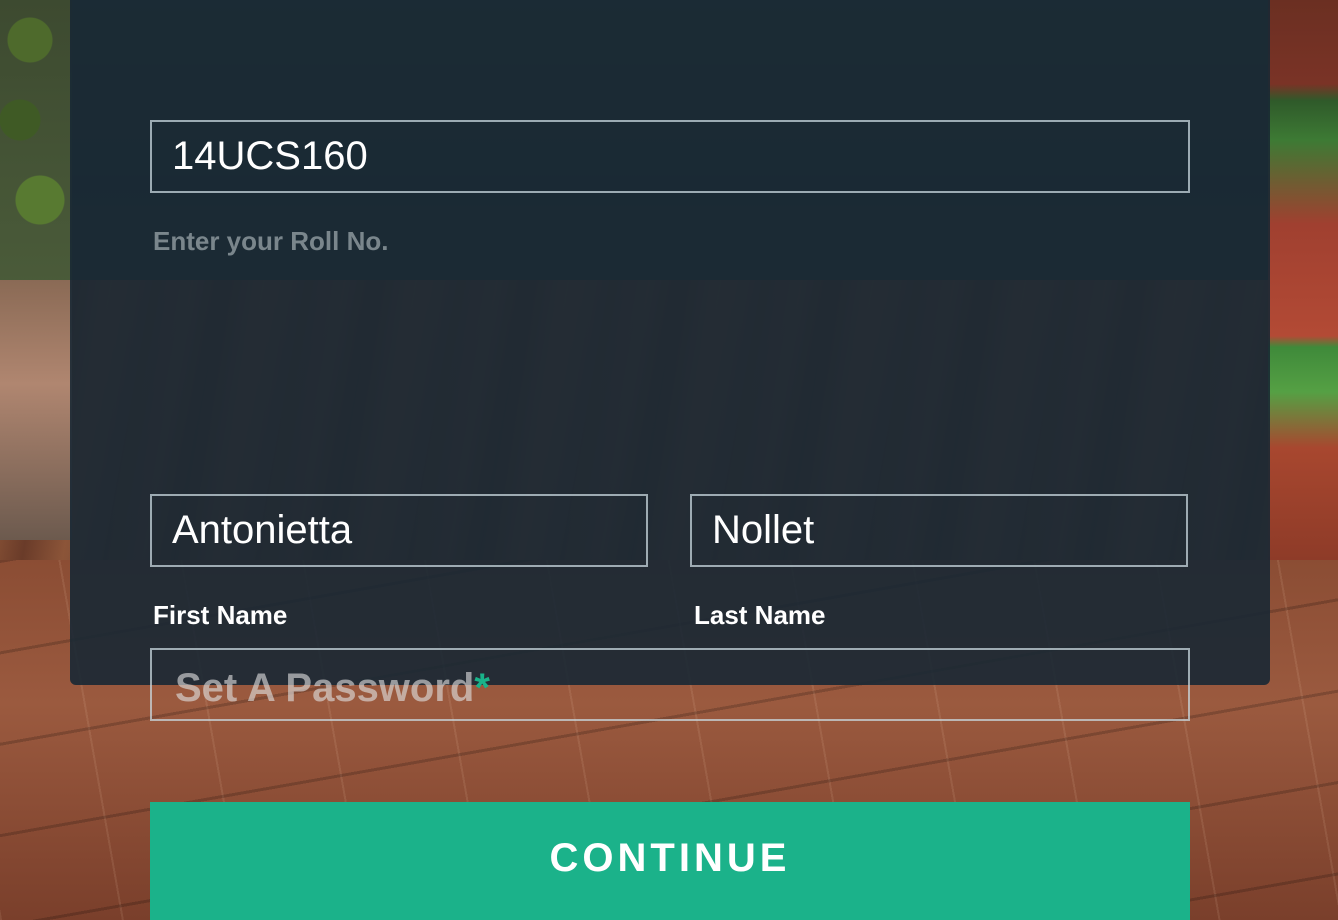 This screenshot has width=1338, height=920. I want to click on background-right-plants, so click(1303, 280).